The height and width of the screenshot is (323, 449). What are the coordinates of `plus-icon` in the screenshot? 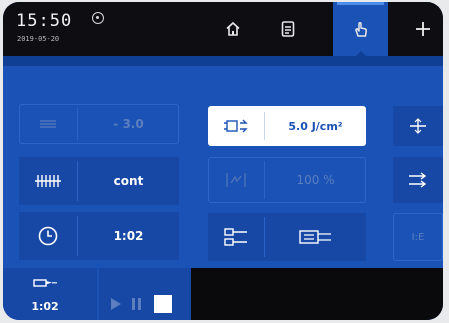 It's located at (422, 29).